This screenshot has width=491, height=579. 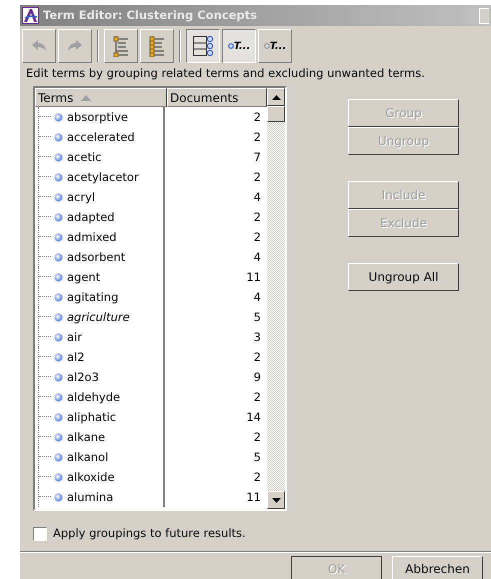 What do you see at coordinates (75, 46) in the screenshot?
I see `redo-arrow-icon` at bounding box center [75, 46].